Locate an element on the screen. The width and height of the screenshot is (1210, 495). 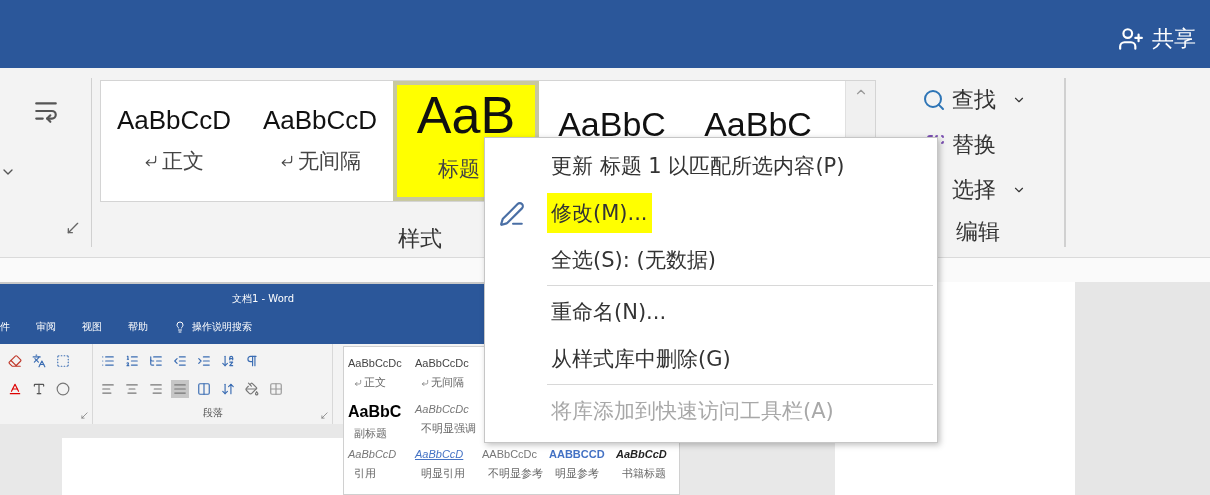
ribbon-tab: 帮助 is located at coordinates (138, 327).